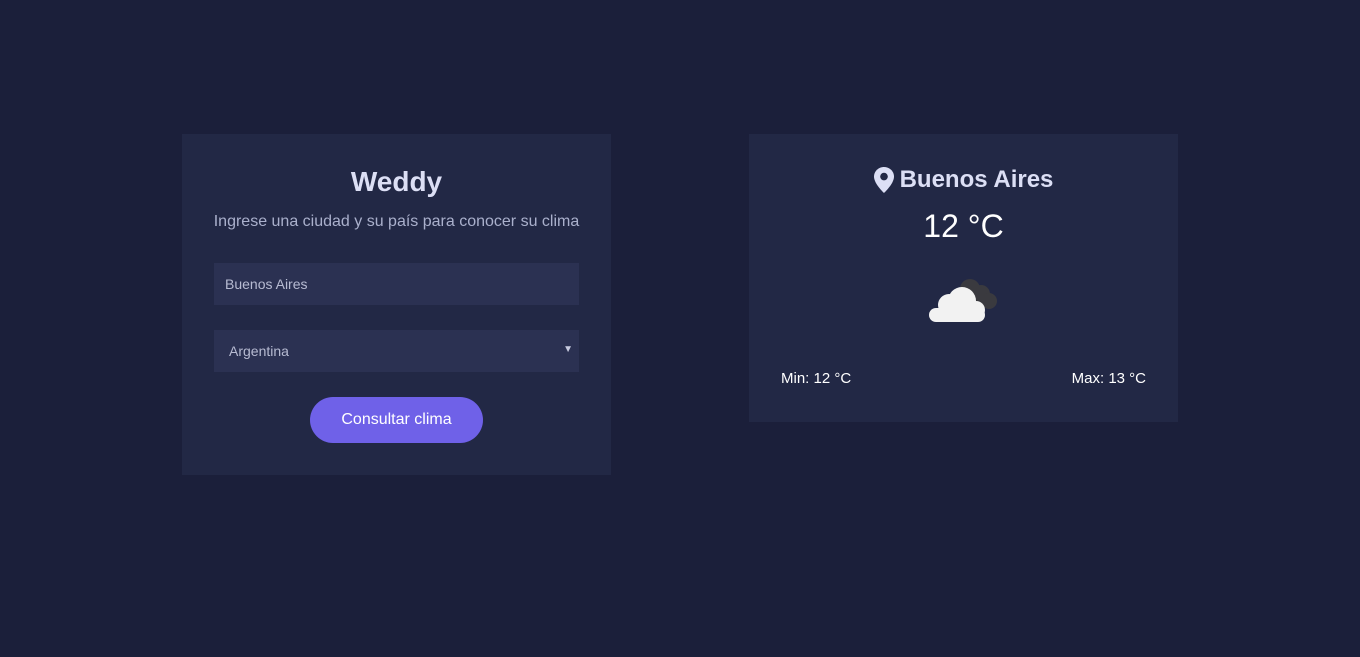  I want to click on city-heading: Buenos Aires, so click(963, 180).